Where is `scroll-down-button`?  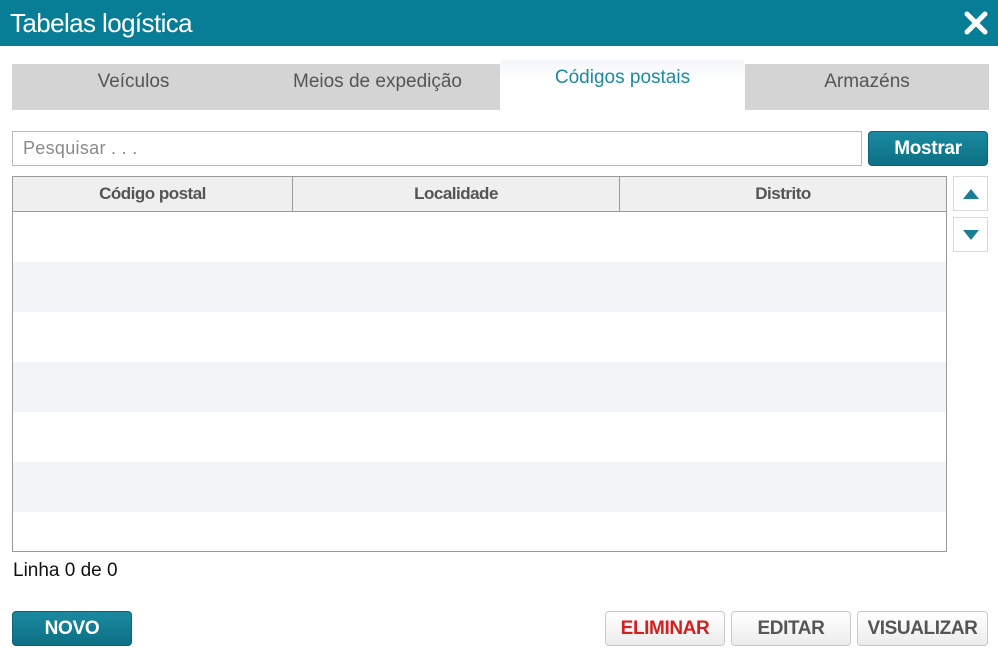
scroll-down-button is located at coordinates (970, 234).